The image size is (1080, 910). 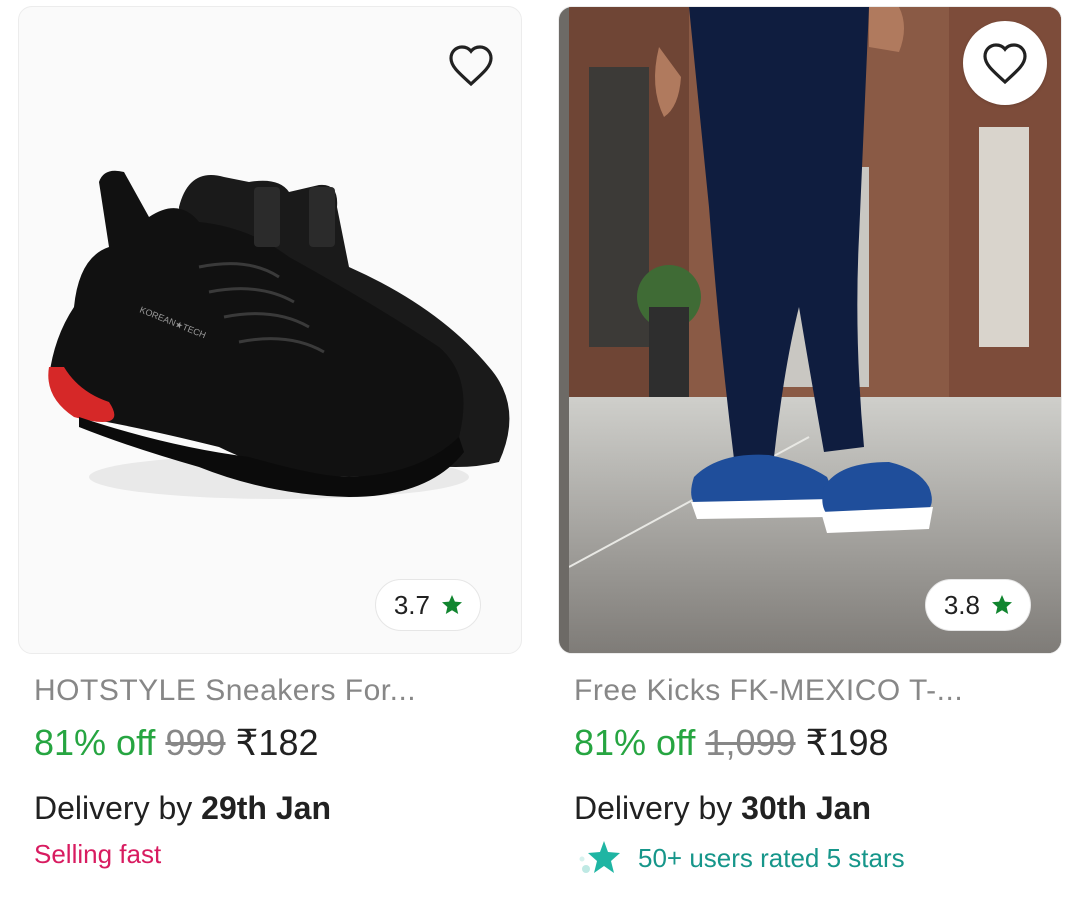 What do you see at coordinates (806, 808) in the screenshot?
I see `delivery-date: 30th Jan` at bounding box center [806, 808].